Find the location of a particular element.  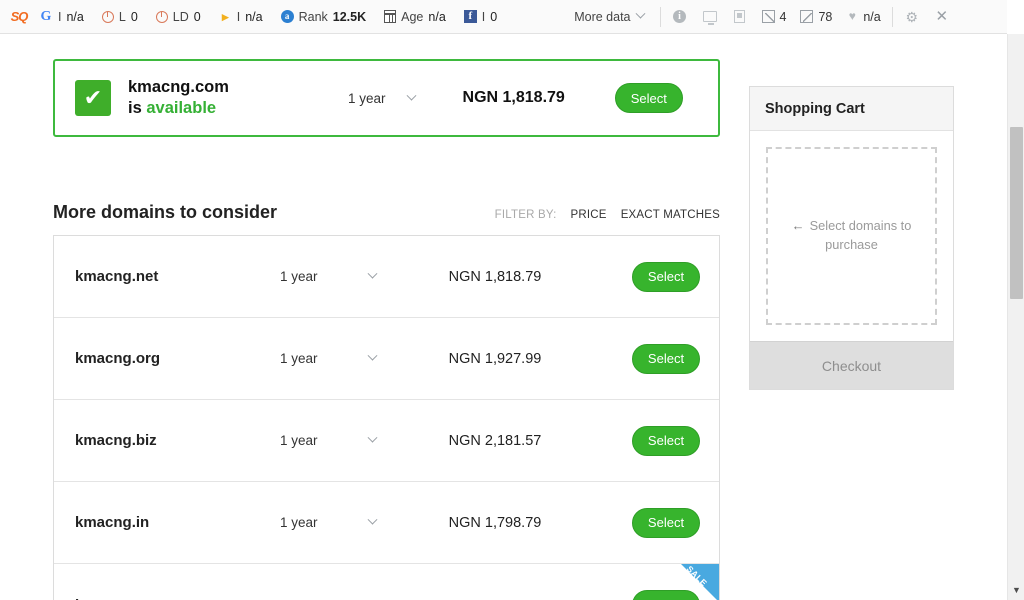

checkout-button: Checkout is located at coordinates (851, 365).